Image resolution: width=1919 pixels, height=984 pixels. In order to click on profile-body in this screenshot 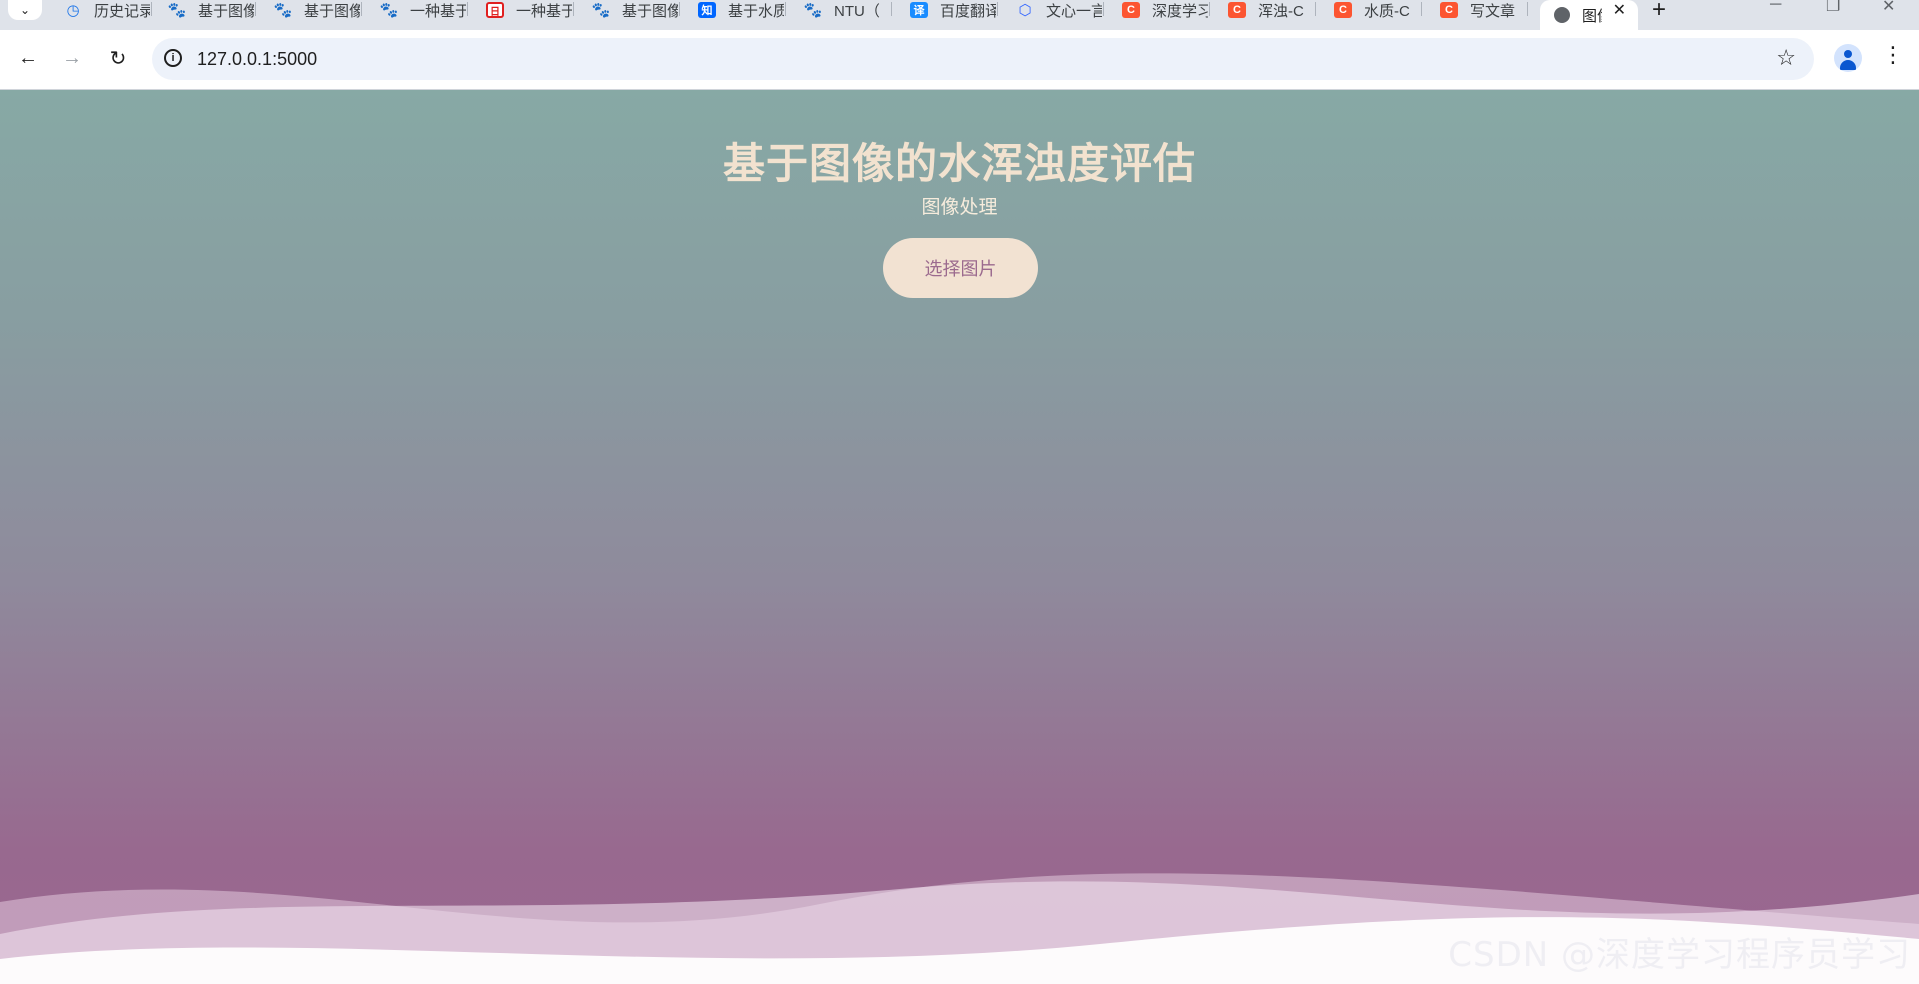, I will do `click(1848, 65)`.